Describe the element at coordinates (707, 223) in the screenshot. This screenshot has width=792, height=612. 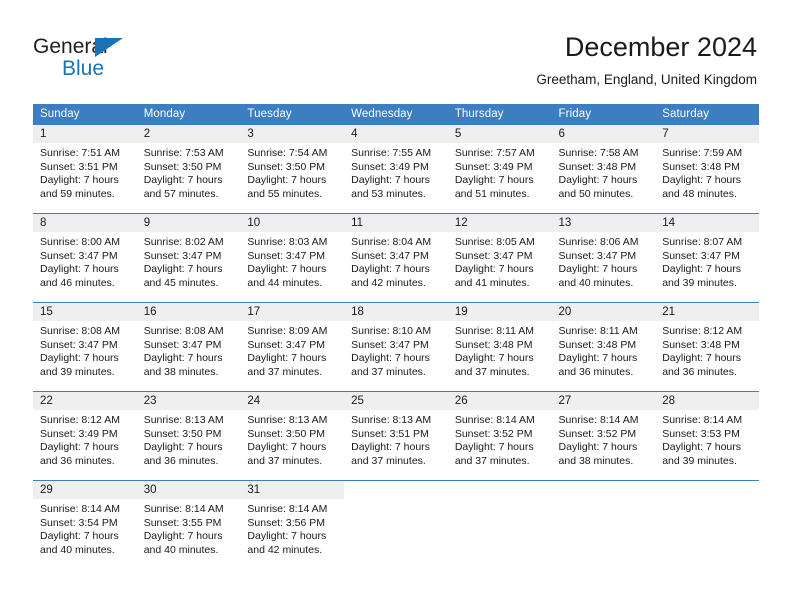
I see `day-number: 14` at that location.